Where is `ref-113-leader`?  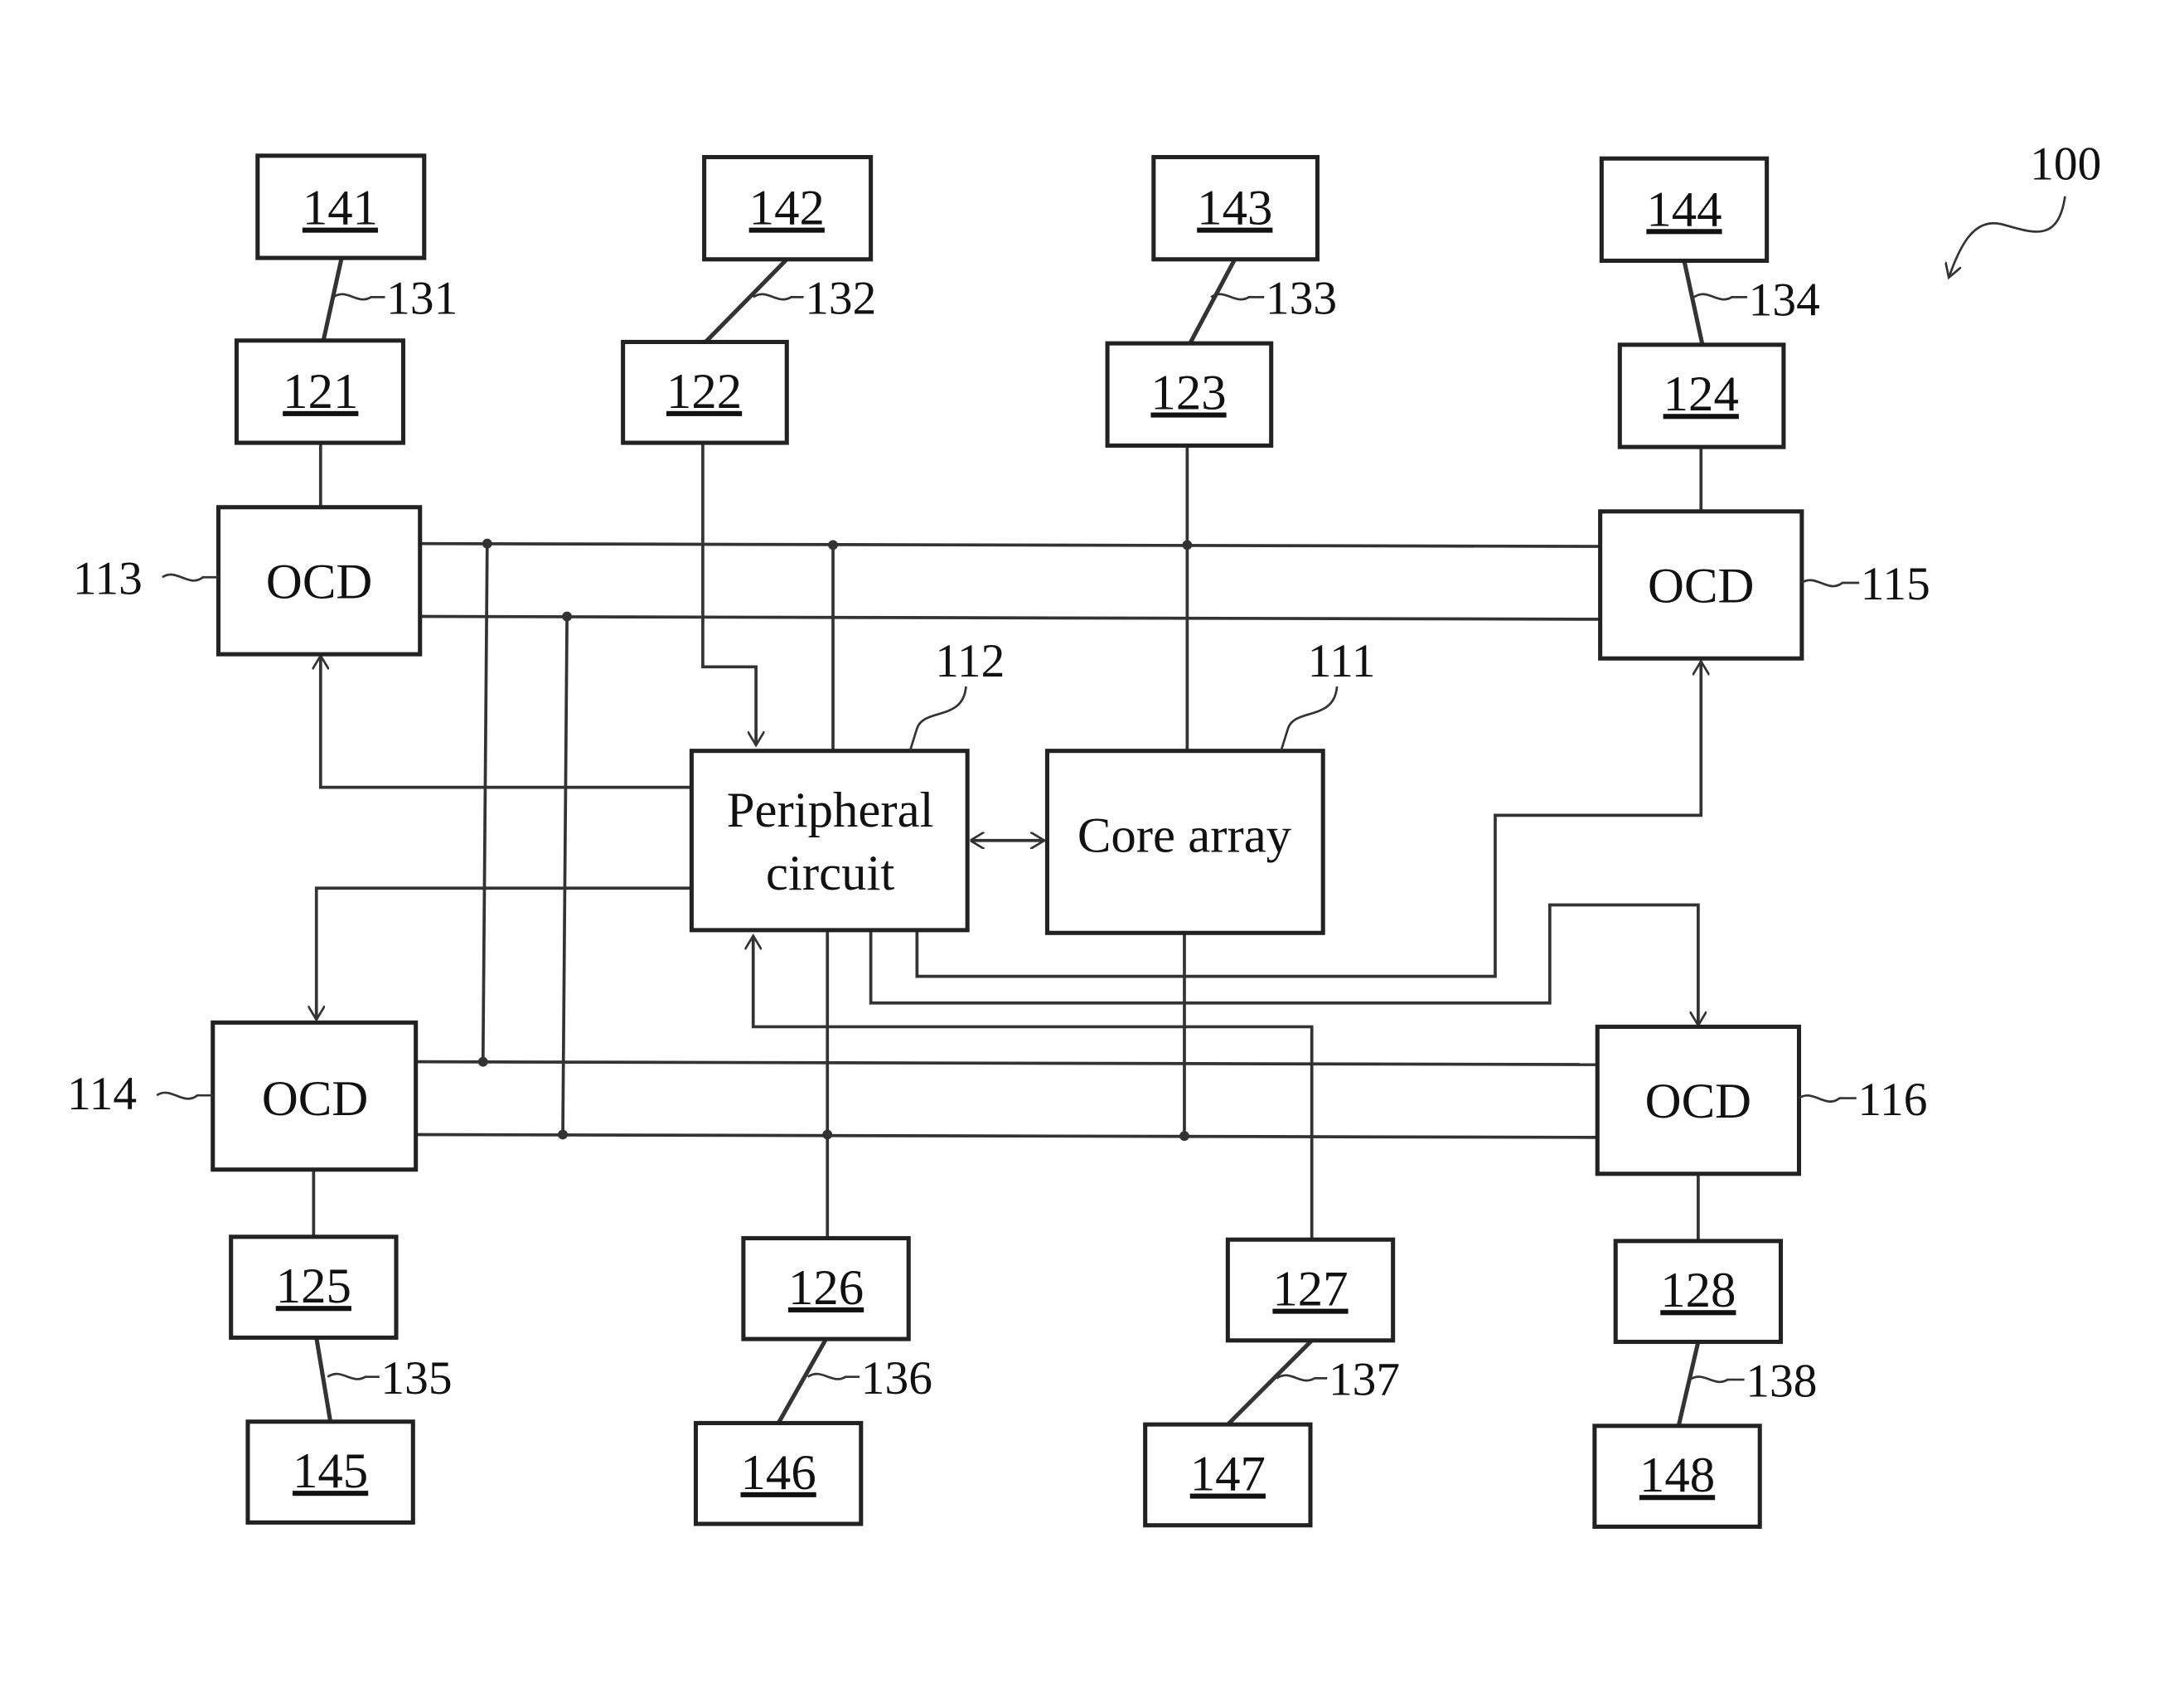
ref-113-leader is located at coordinates (190, 577).